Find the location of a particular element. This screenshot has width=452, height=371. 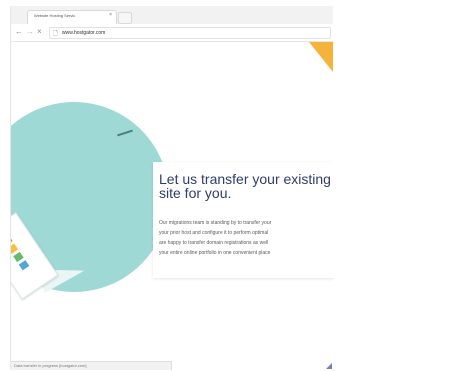

address-bar: 🗋 www.hostgator.com is located at coordinates (190, 33).